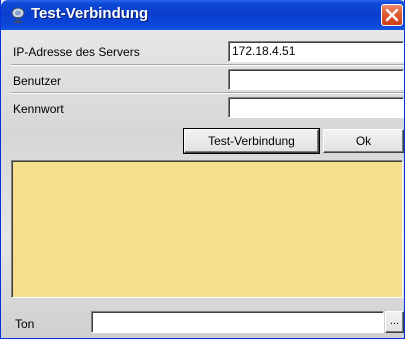 The width and height of the screenshot is (405, 339). I want to click on password-input, so click(316, 107).